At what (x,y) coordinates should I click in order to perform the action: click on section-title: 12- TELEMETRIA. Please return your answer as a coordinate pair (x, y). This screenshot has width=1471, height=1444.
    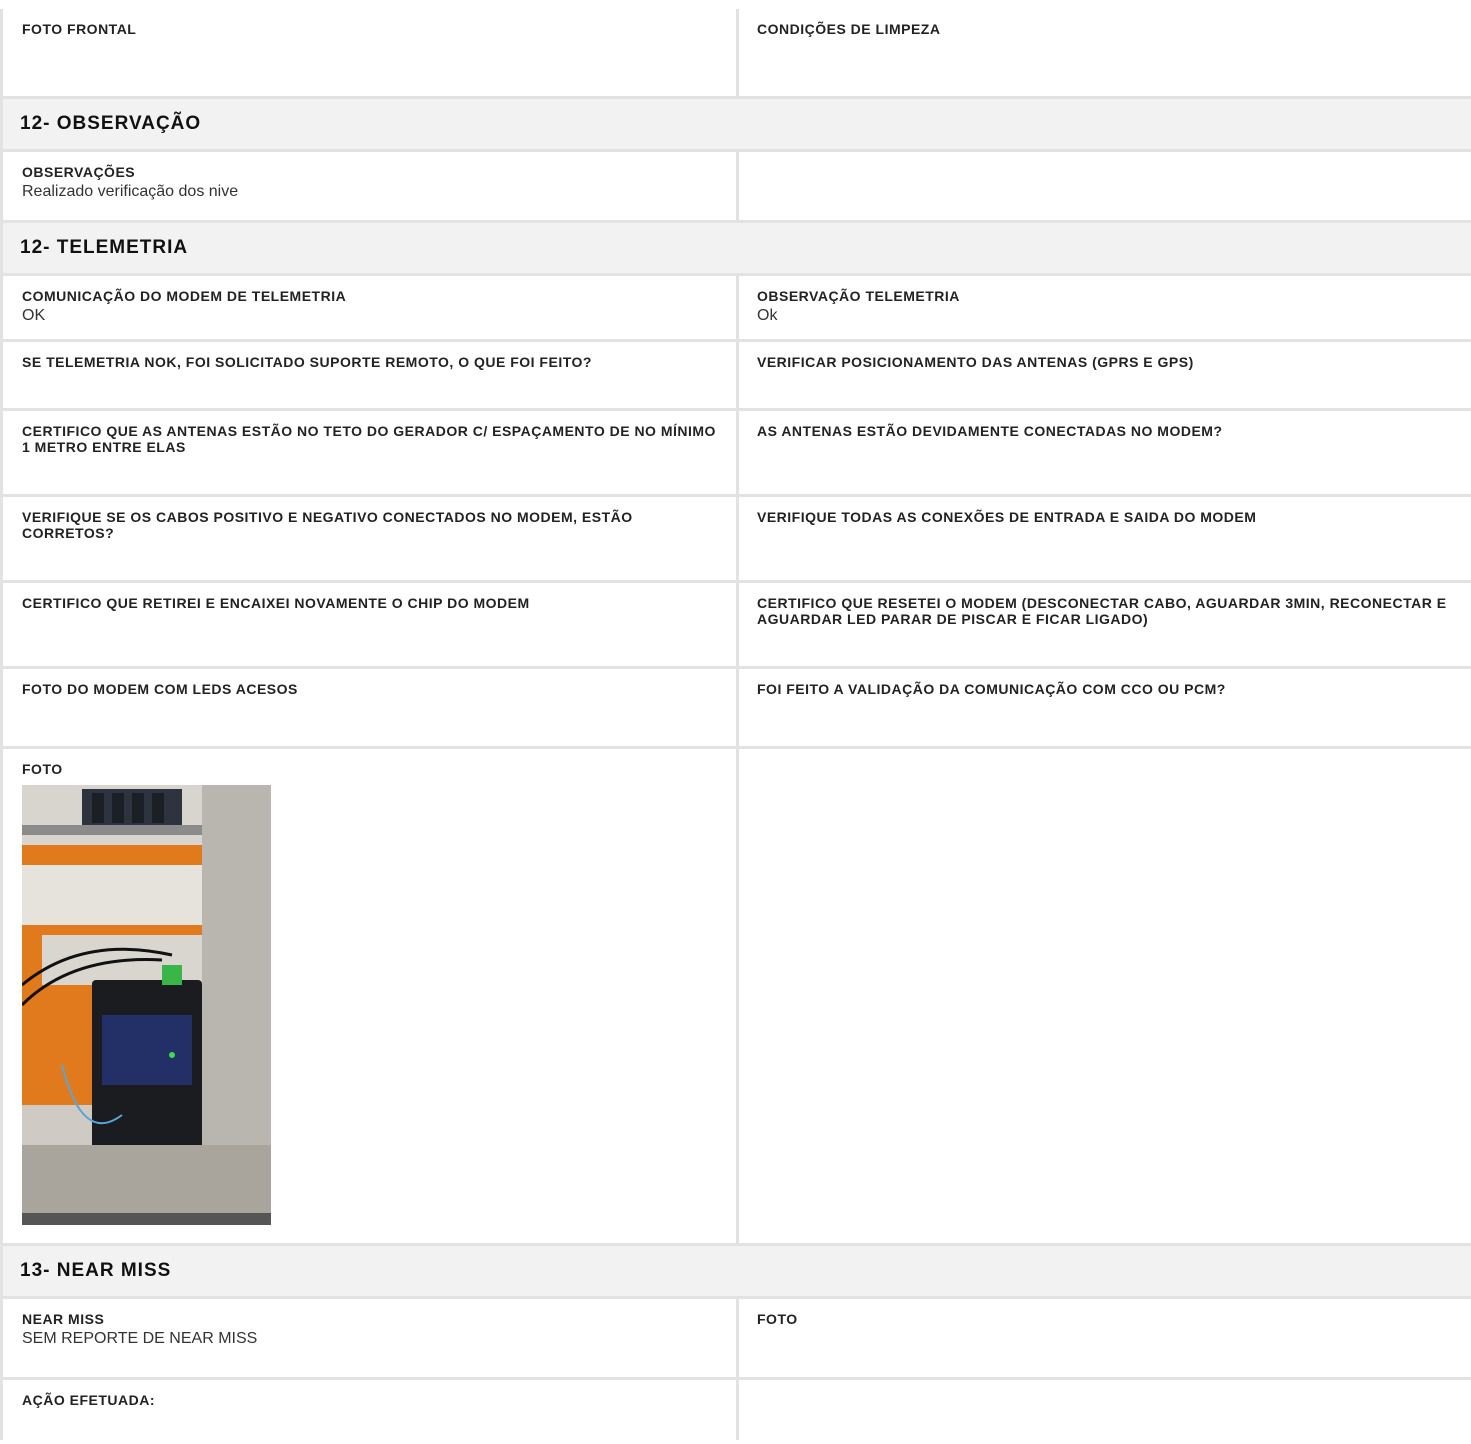
    Looking at the image, I should click on (104, 247).